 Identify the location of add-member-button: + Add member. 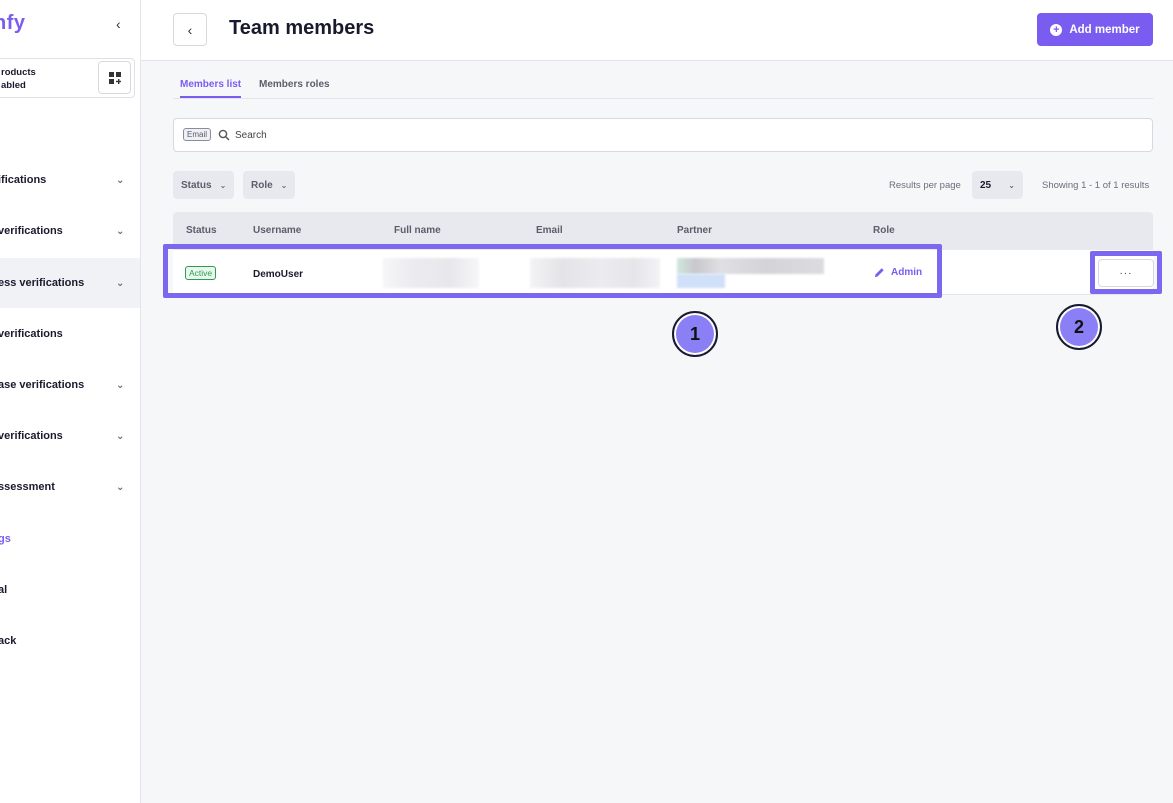
(1095, 29).